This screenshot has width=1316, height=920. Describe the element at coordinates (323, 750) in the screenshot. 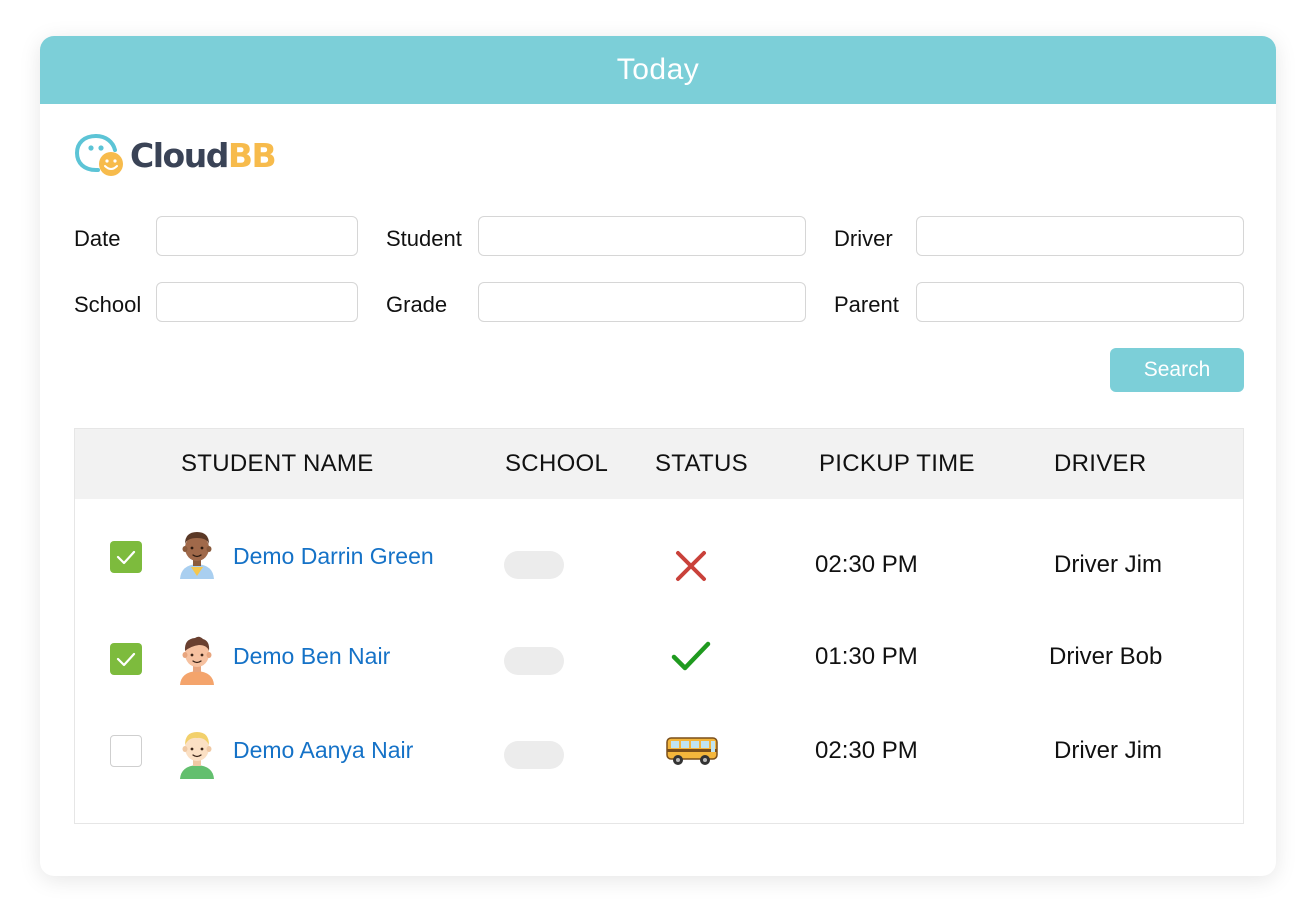

I see `student-name-link: Demo Aanya Nair` at that location.